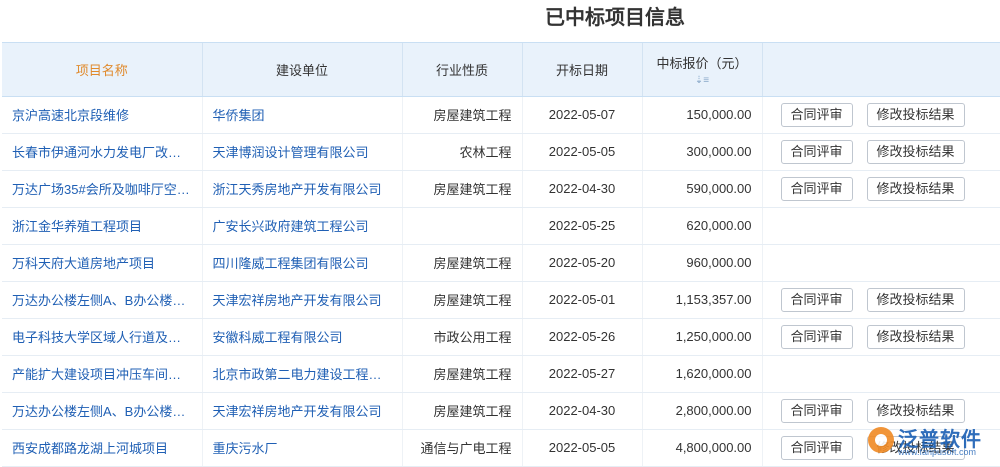  Describe the element at coordinates (302, 263) in the screenshot. I see `construction-unit-link: 四川隆威工程集团有限公司` at that location.